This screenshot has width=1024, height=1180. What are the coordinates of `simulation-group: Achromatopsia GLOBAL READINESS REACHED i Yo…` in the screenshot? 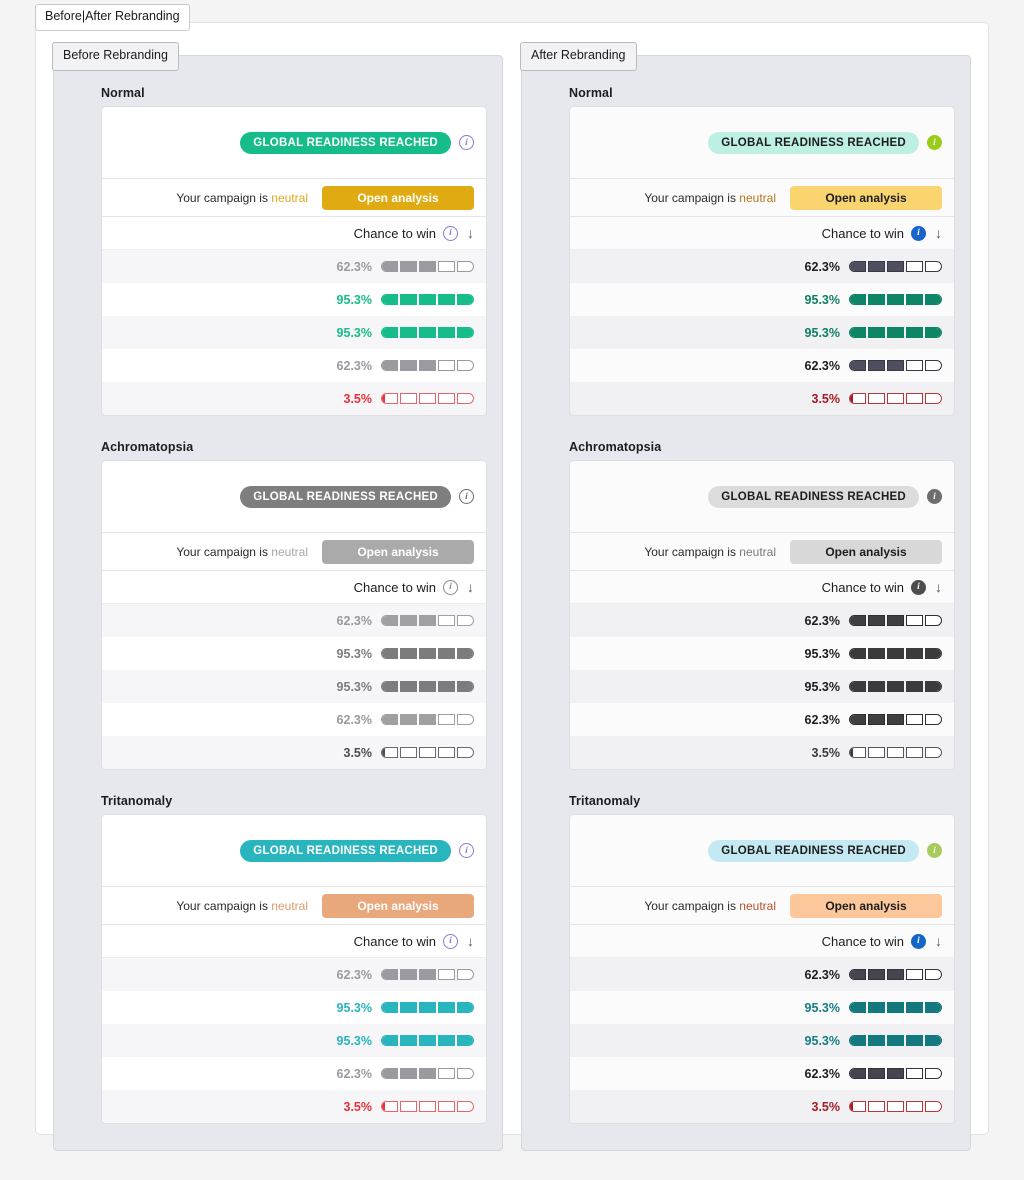 It's located at (278, 605).